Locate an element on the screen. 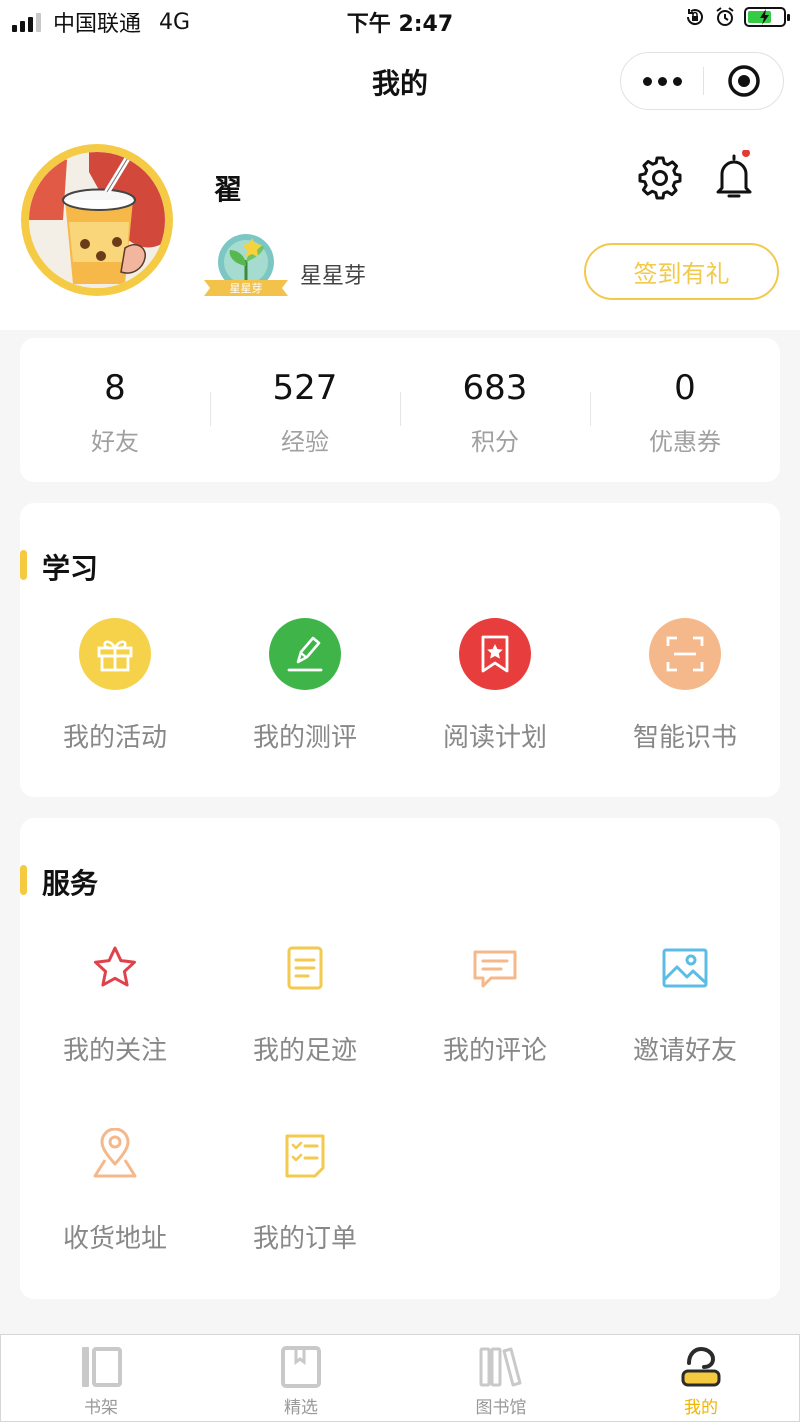 Image resolution: width=800 pixels, height=1422 pixels. image-icon is located at coordinates (685, 968).